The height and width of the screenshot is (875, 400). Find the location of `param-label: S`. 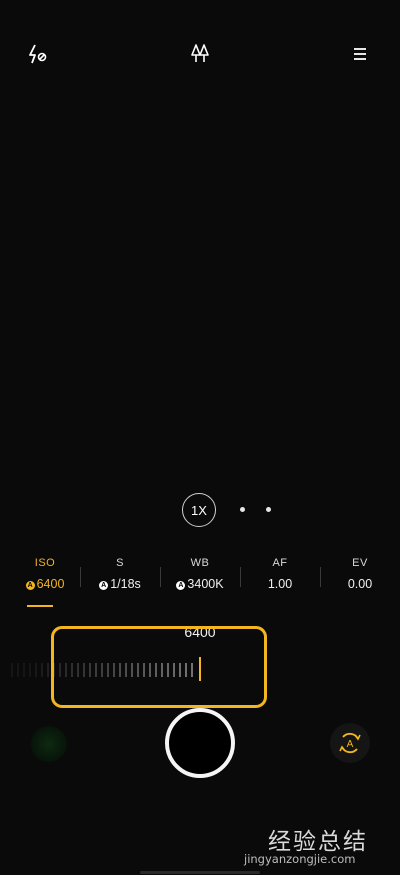

param-label: S is located at coordinates (120, 563).